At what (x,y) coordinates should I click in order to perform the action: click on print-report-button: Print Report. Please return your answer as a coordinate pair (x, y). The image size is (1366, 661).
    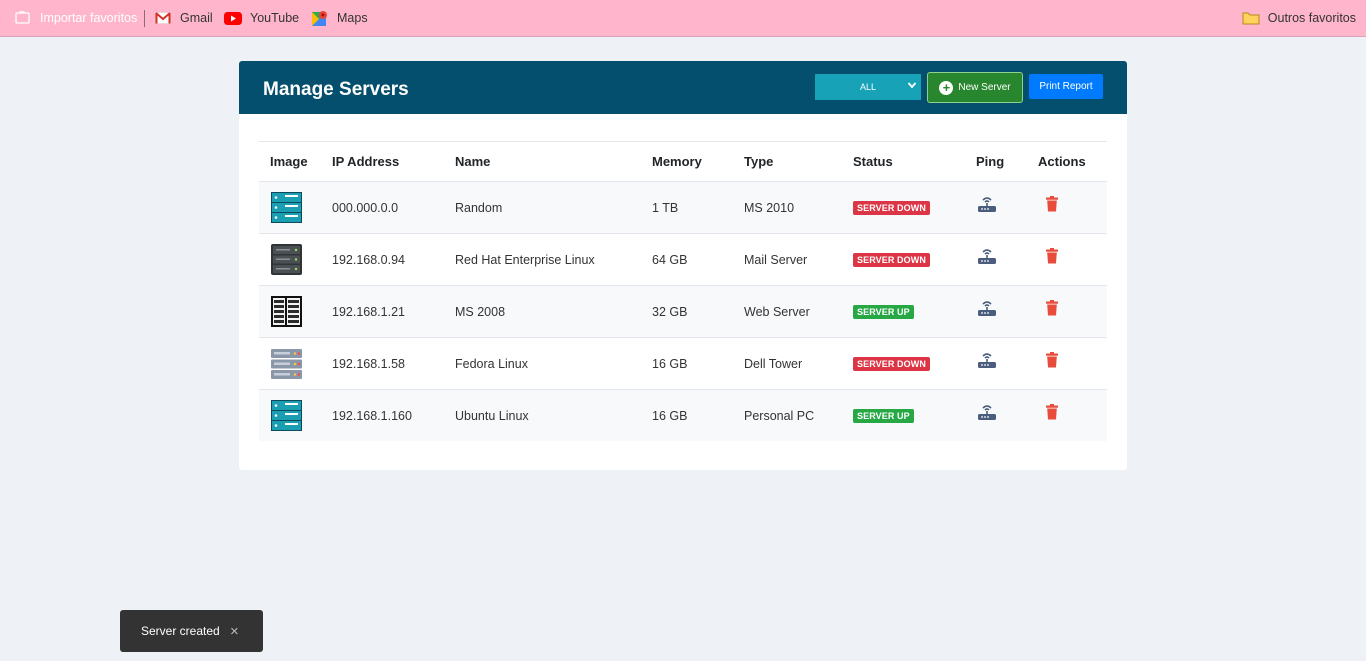
    Looking at the image, I should click on (1066, 86).